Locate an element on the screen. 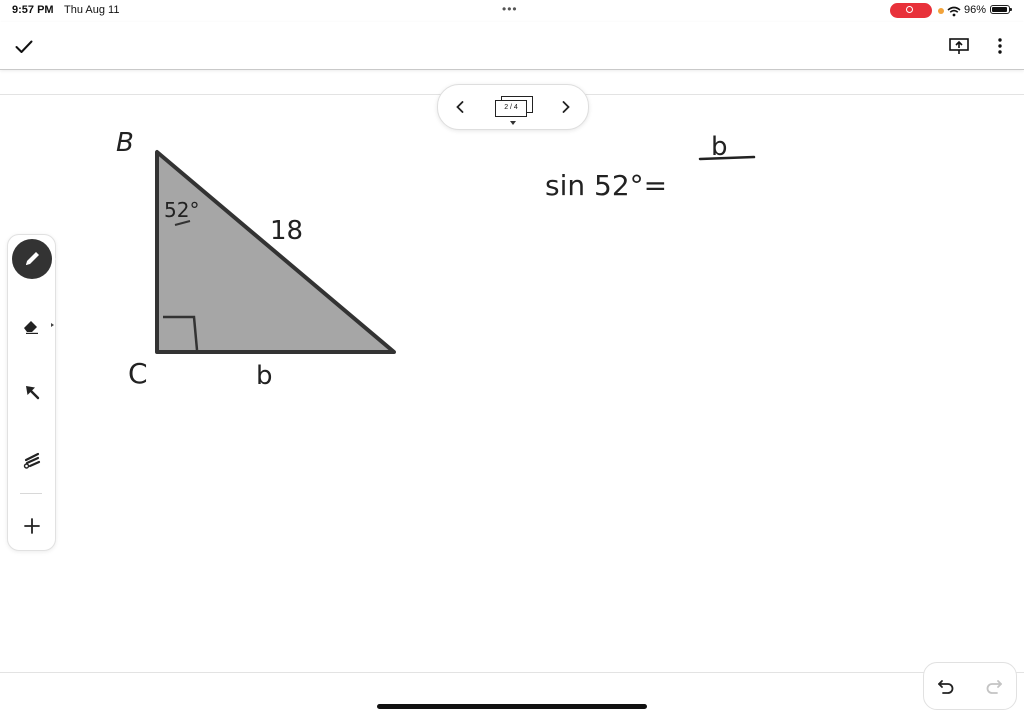 The width and height of the screenshot is (1024, 716). pen-icon is located at coordinates (32, 258).